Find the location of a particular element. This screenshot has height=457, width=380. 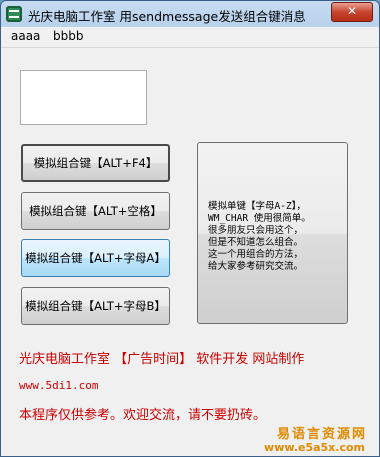

menu-bar: aaaa bbbb is located at coordinates (190, 37).